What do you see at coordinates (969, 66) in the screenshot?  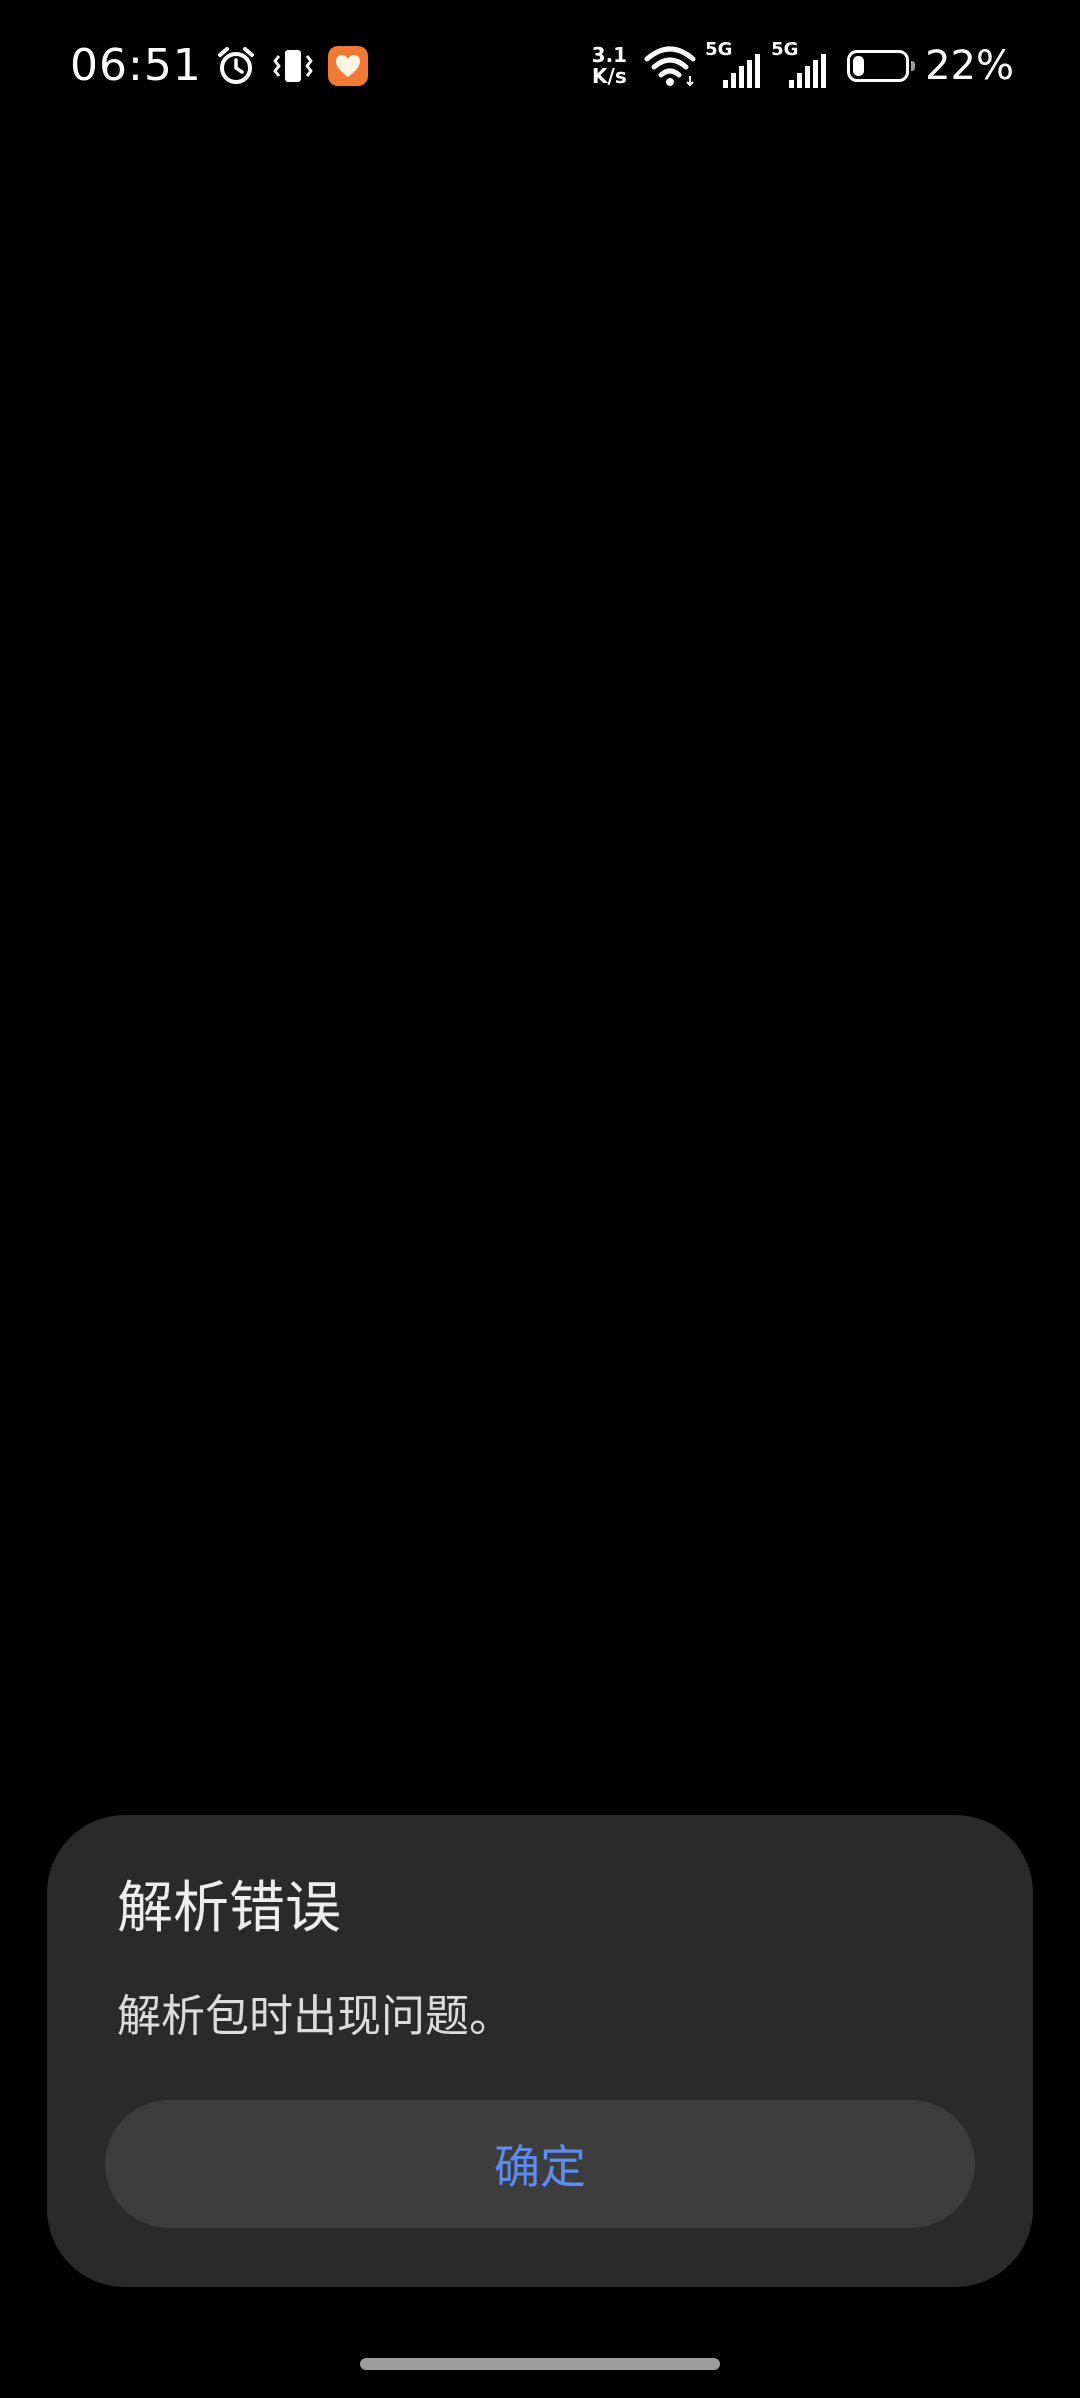 I see `battery-percent: 22%` at bounding box center [969, 66].